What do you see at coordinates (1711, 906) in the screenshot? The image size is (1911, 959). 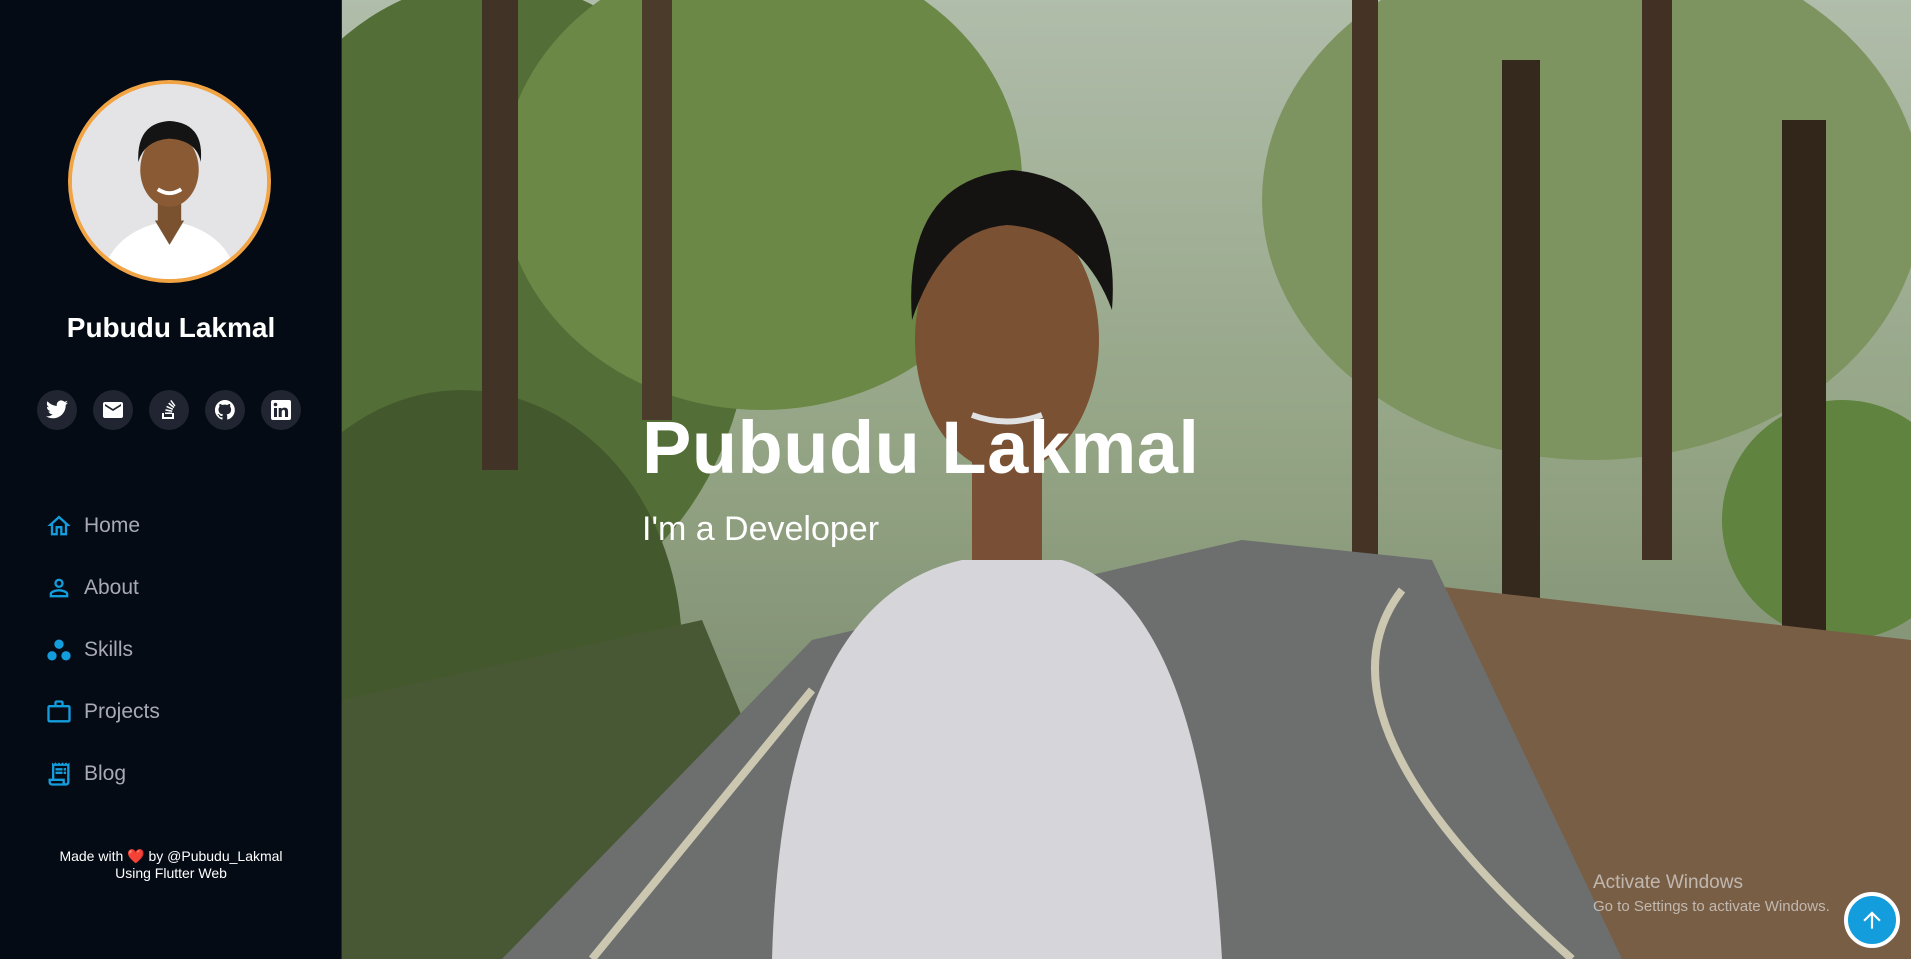 I see `watermark-line2: Go to Settings to activate Windows.` at bounding box center [1711, 906].